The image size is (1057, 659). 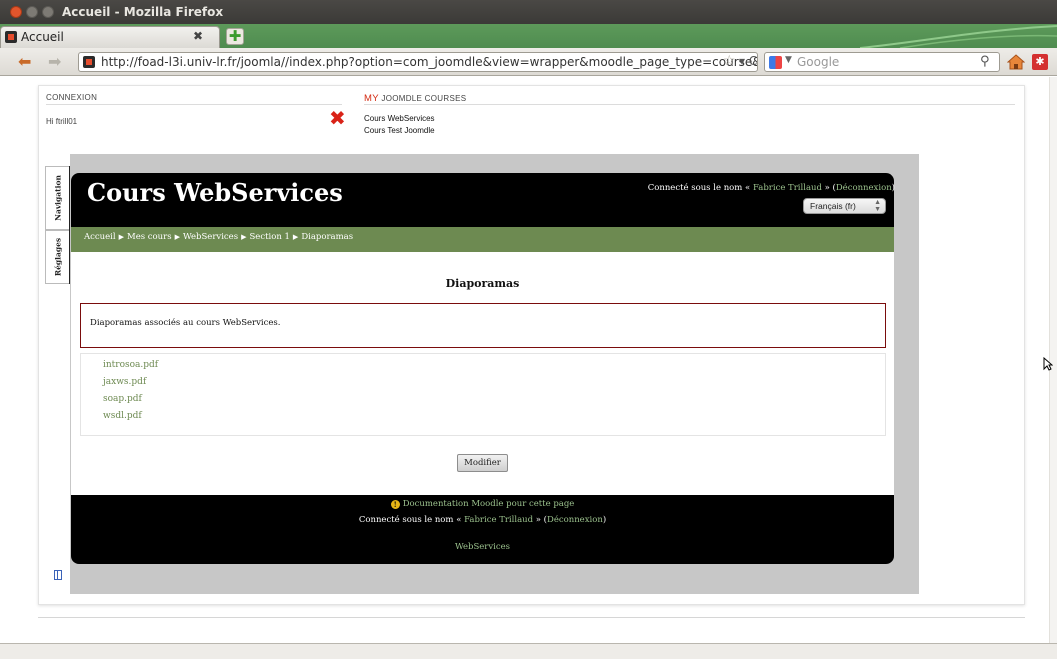 I want to click on footer-user-link: Fabrice Trillaud, so click(x=498, y=520).